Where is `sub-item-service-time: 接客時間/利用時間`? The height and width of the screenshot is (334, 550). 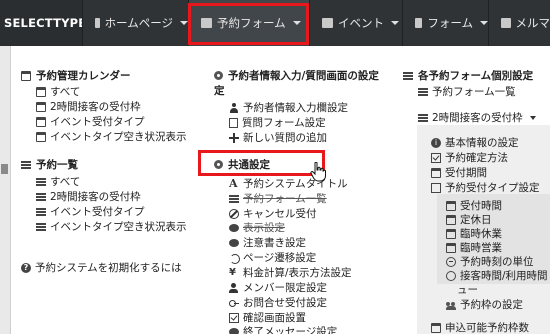
sub-item-service-time: 接客時間/利用時間 is located at coordinates (497, 275).